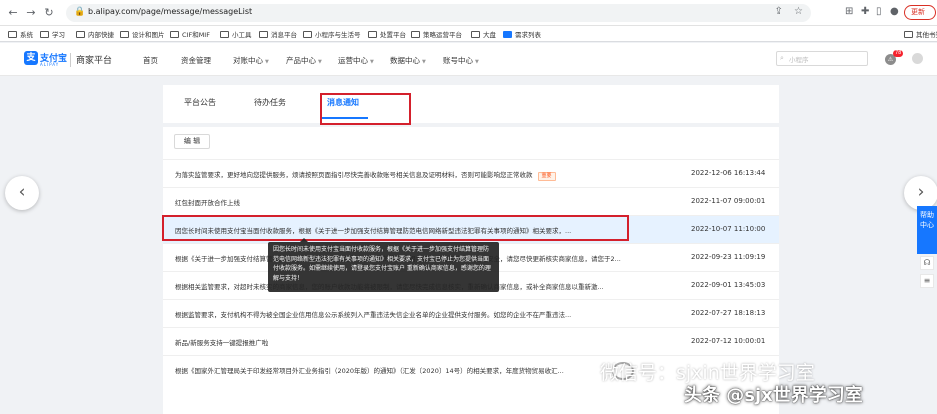 This screenshot has width=937, height=414. What do you see at coordinates (52, 34) in the screenshot?
I see `bookmark-item: 学习` at bounding box center [52, 34].